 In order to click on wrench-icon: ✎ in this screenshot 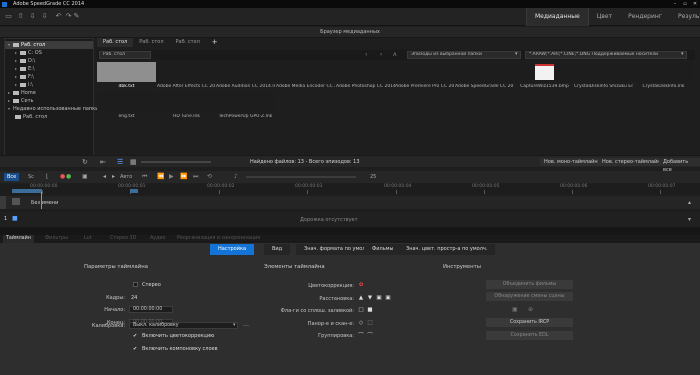, I will do `click(76, 16)`.